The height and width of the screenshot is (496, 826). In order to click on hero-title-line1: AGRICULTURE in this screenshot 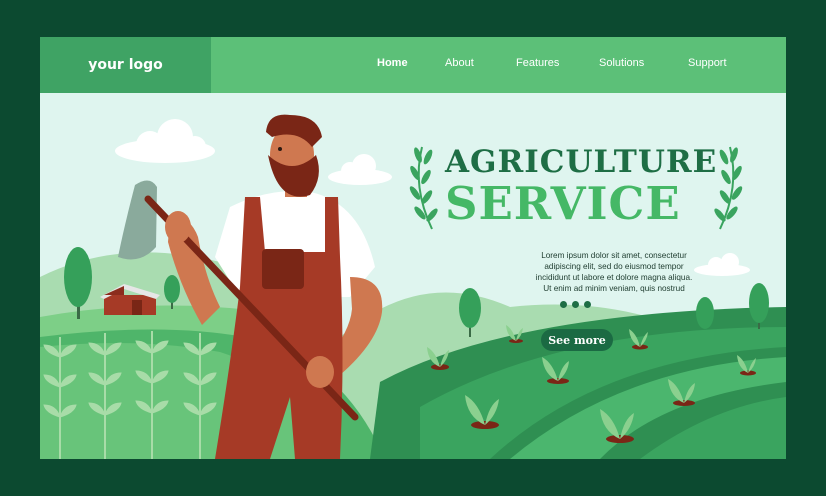, I will do `click(581, 162)`.